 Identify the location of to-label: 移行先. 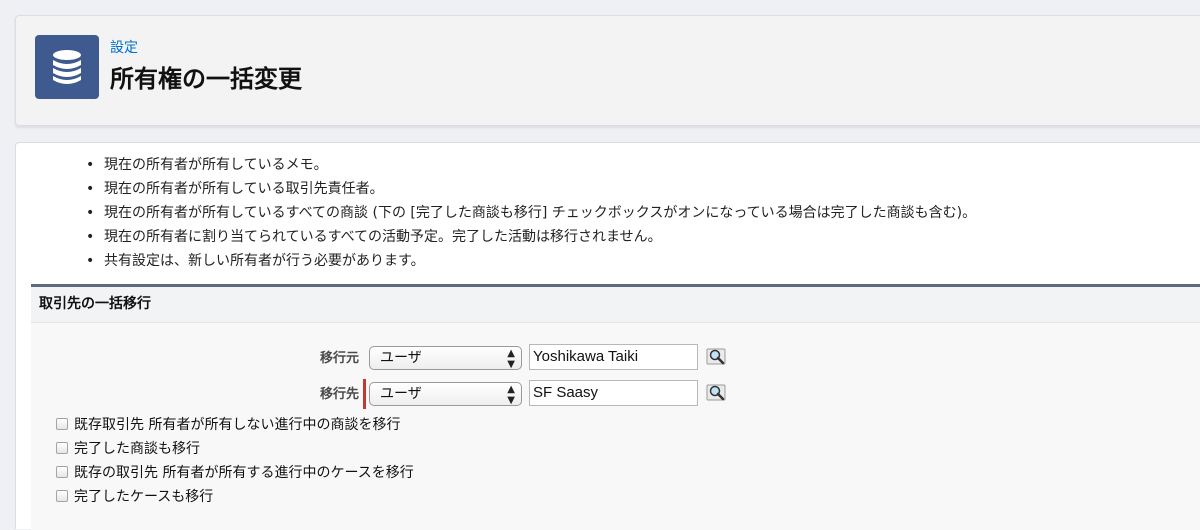
(339, 394).